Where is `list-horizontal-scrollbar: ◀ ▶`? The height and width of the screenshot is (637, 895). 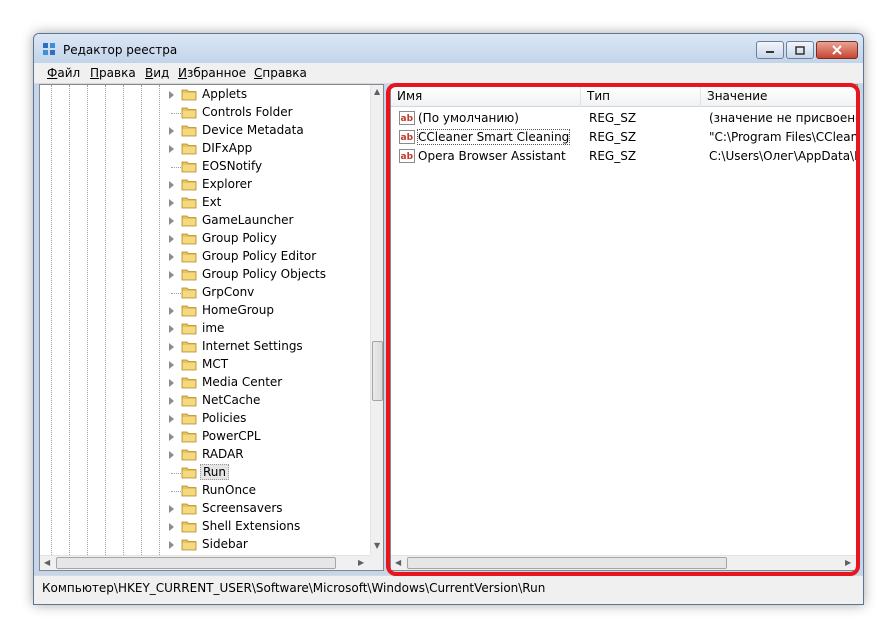 list-horizontal-scrollbar: ◀ ▶ is located at coordinates (624, 562).